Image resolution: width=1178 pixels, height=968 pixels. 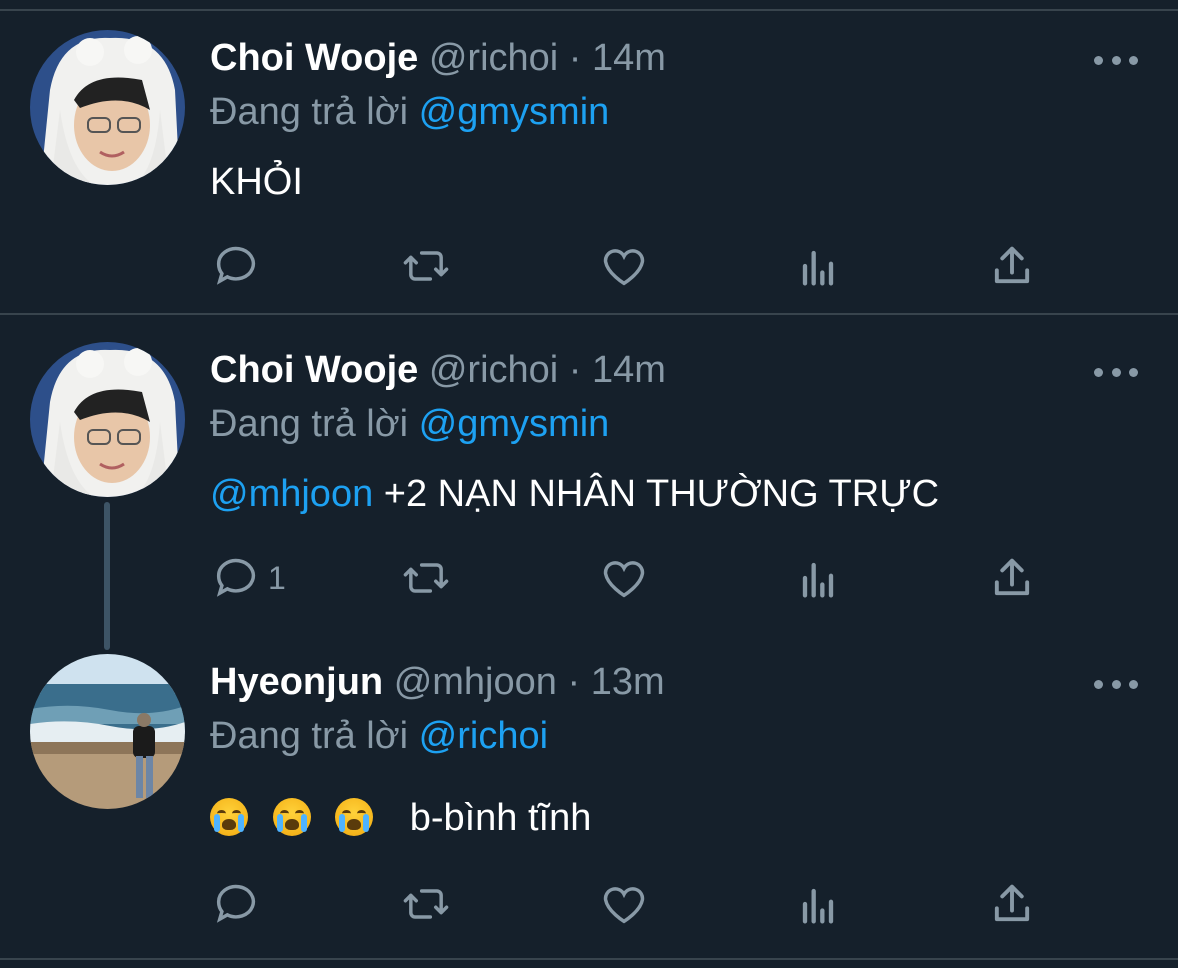 I want to click on tweet-text-body: b-bình tĩnh, so click(x=500, y=818).